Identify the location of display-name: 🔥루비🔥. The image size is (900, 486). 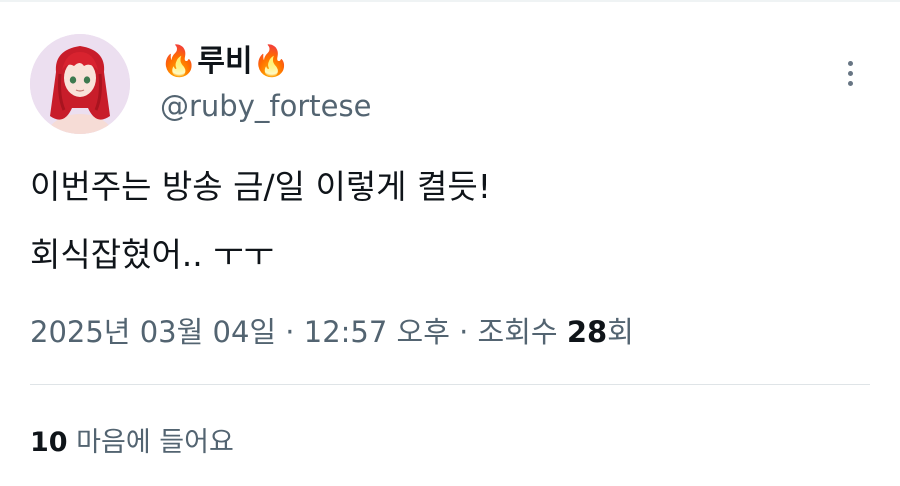
(225, 62).